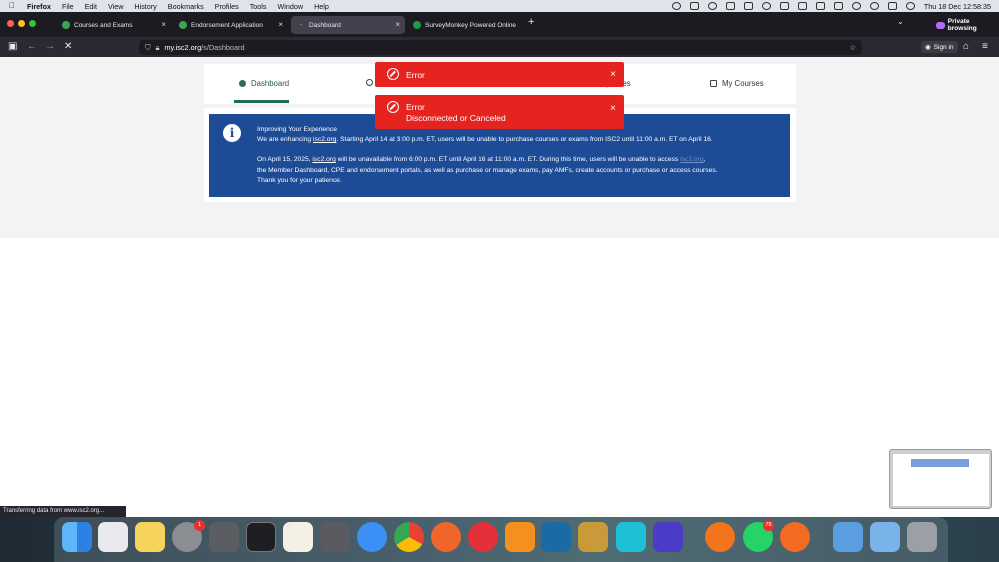  I want to click on tab-surveymonkey: SurveyMonkey Powered Online, so click(464, 25).